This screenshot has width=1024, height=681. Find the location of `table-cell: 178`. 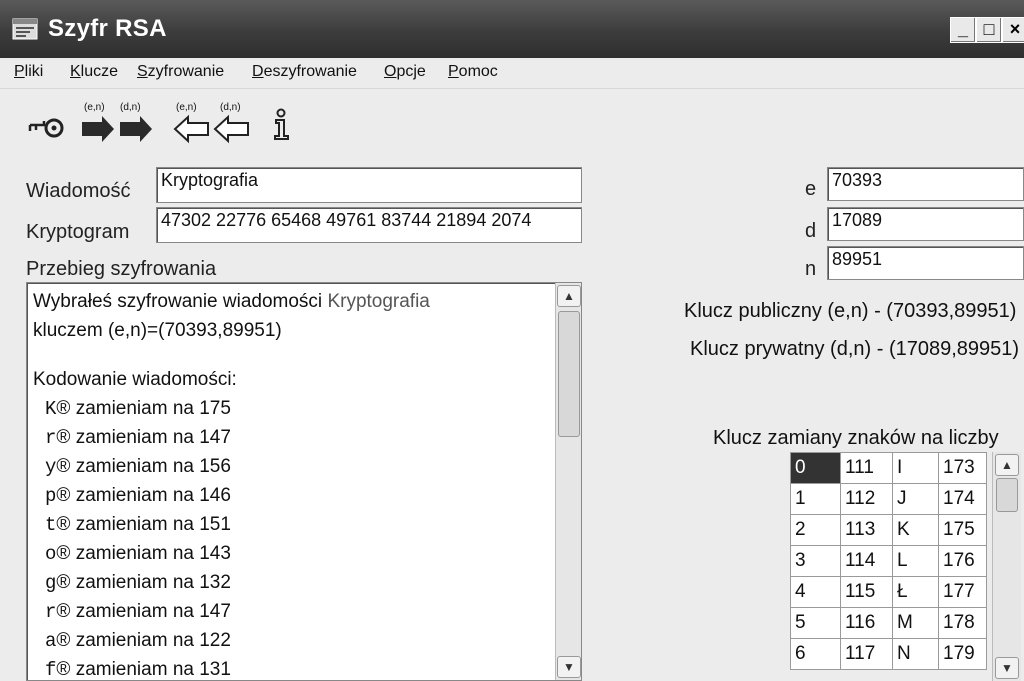

table-cell: 178 is located at coordinates (962, 623).